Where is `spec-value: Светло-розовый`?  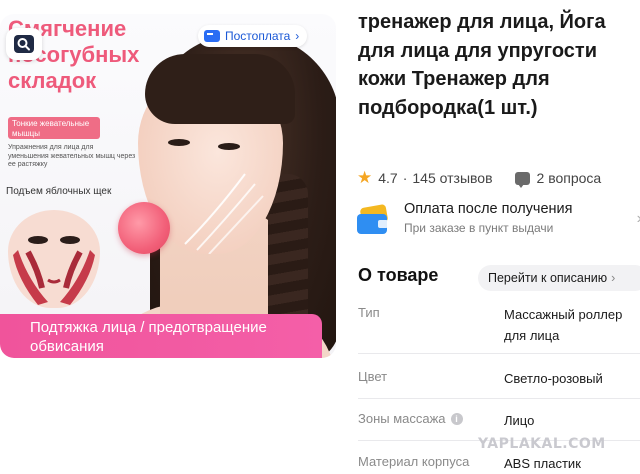 spec-value: Светло-розовый is located at coordinates (553, 378).